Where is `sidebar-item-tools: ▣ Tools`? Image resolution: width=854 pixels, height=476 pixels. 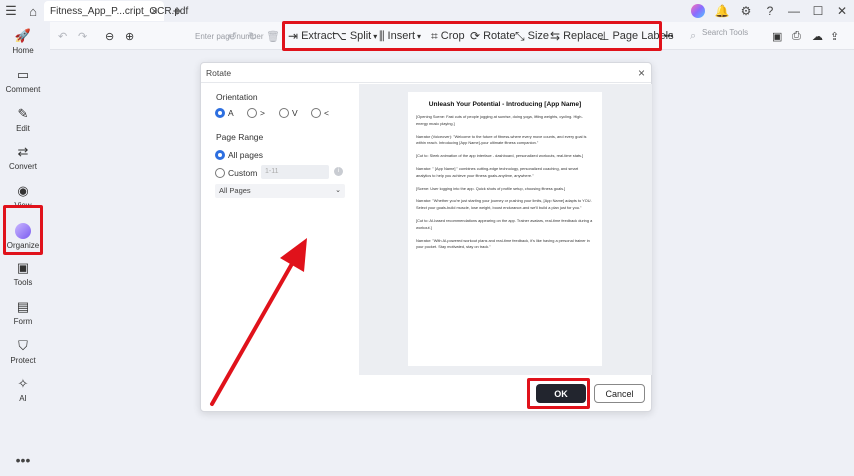
sidebar-item-tools: ▣ Tools is located at coordinates (23, 274).